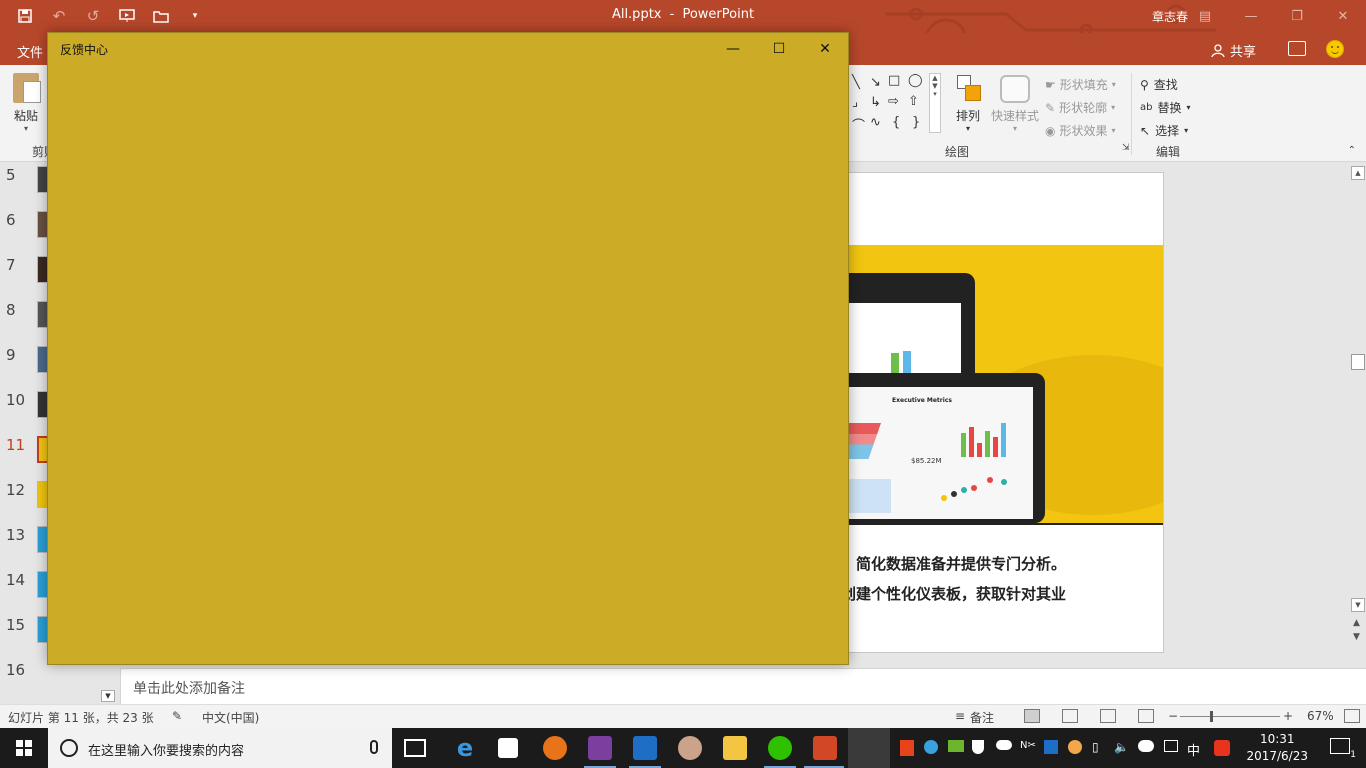  Describe the element at coordinates (1080, 107) in the screenshot. I see `shape-outline-button: ✎ 形状轮廓 ▾` at that location.